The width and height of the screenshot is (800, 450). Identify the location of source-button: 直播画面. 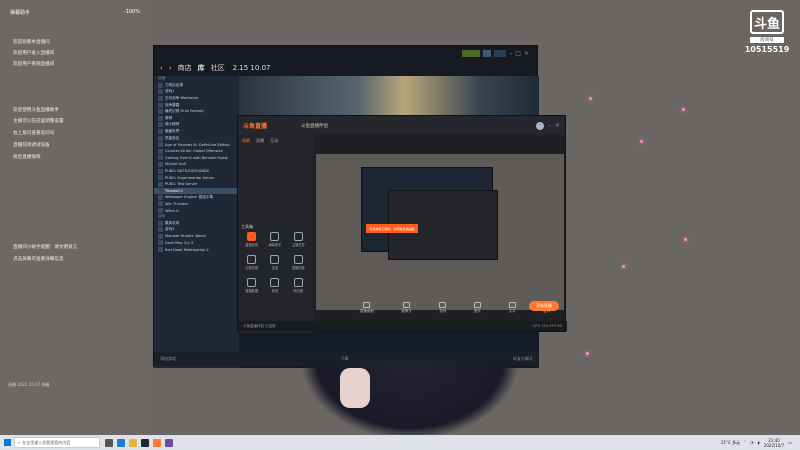
(367, 308).